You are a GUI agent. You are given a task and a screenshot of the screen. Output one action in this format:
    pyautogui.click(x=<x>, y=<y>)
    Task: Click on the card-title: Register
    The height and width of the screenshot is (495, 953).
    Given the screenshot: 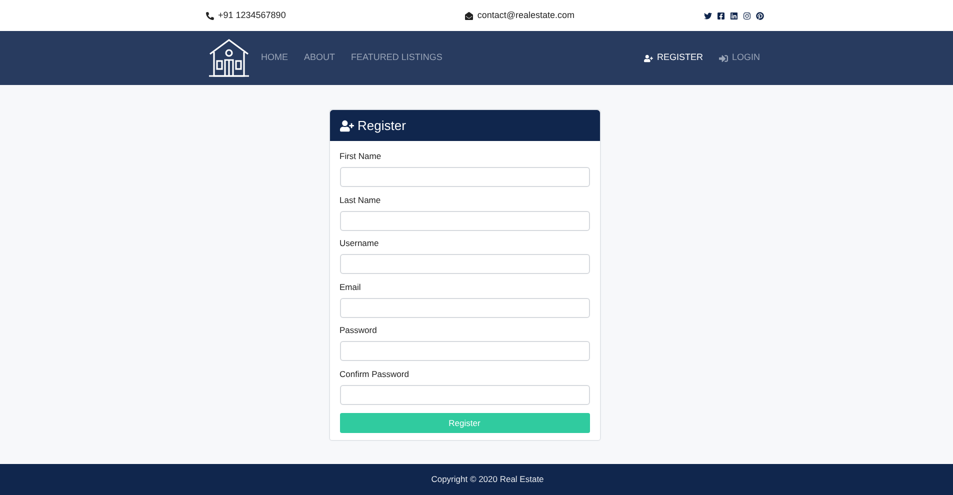 What is the action you would take?
    pyautogui.click(x=382, y=125)
    